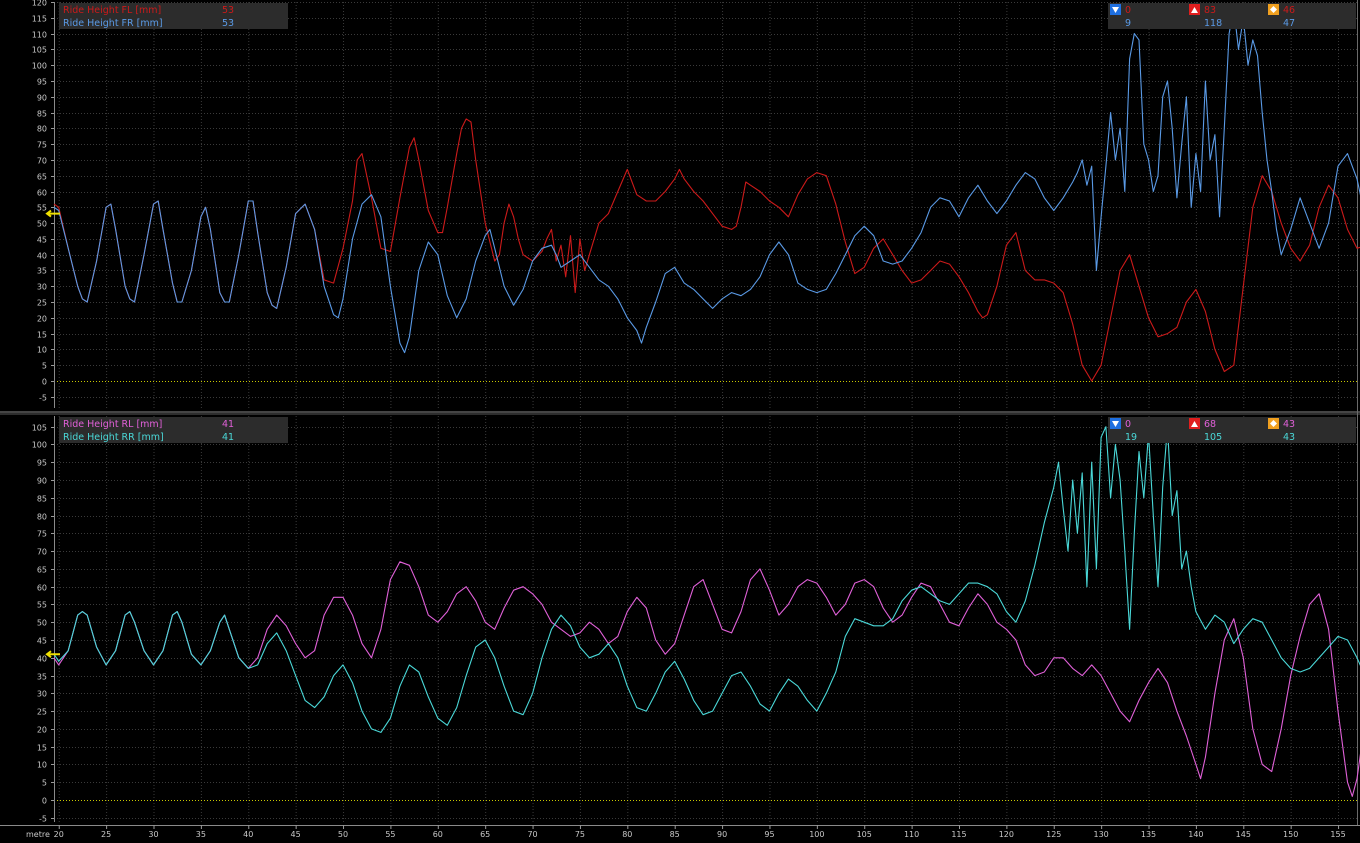  I want to click on x-tick-label: 120, so click(1006, 834).